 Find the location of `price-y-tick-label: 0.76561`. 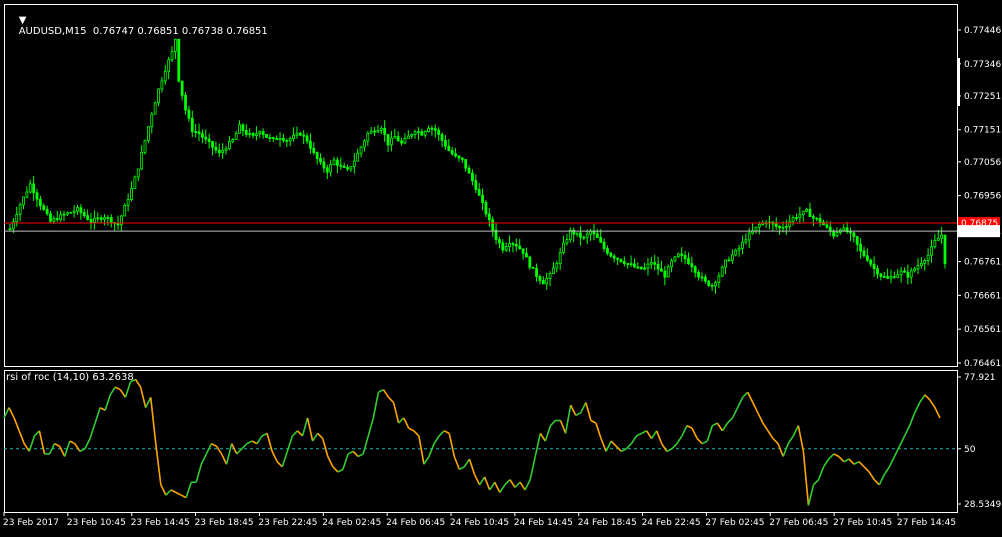

price-y-tick-label: 0.76561 is located at coordinates (982, 330).